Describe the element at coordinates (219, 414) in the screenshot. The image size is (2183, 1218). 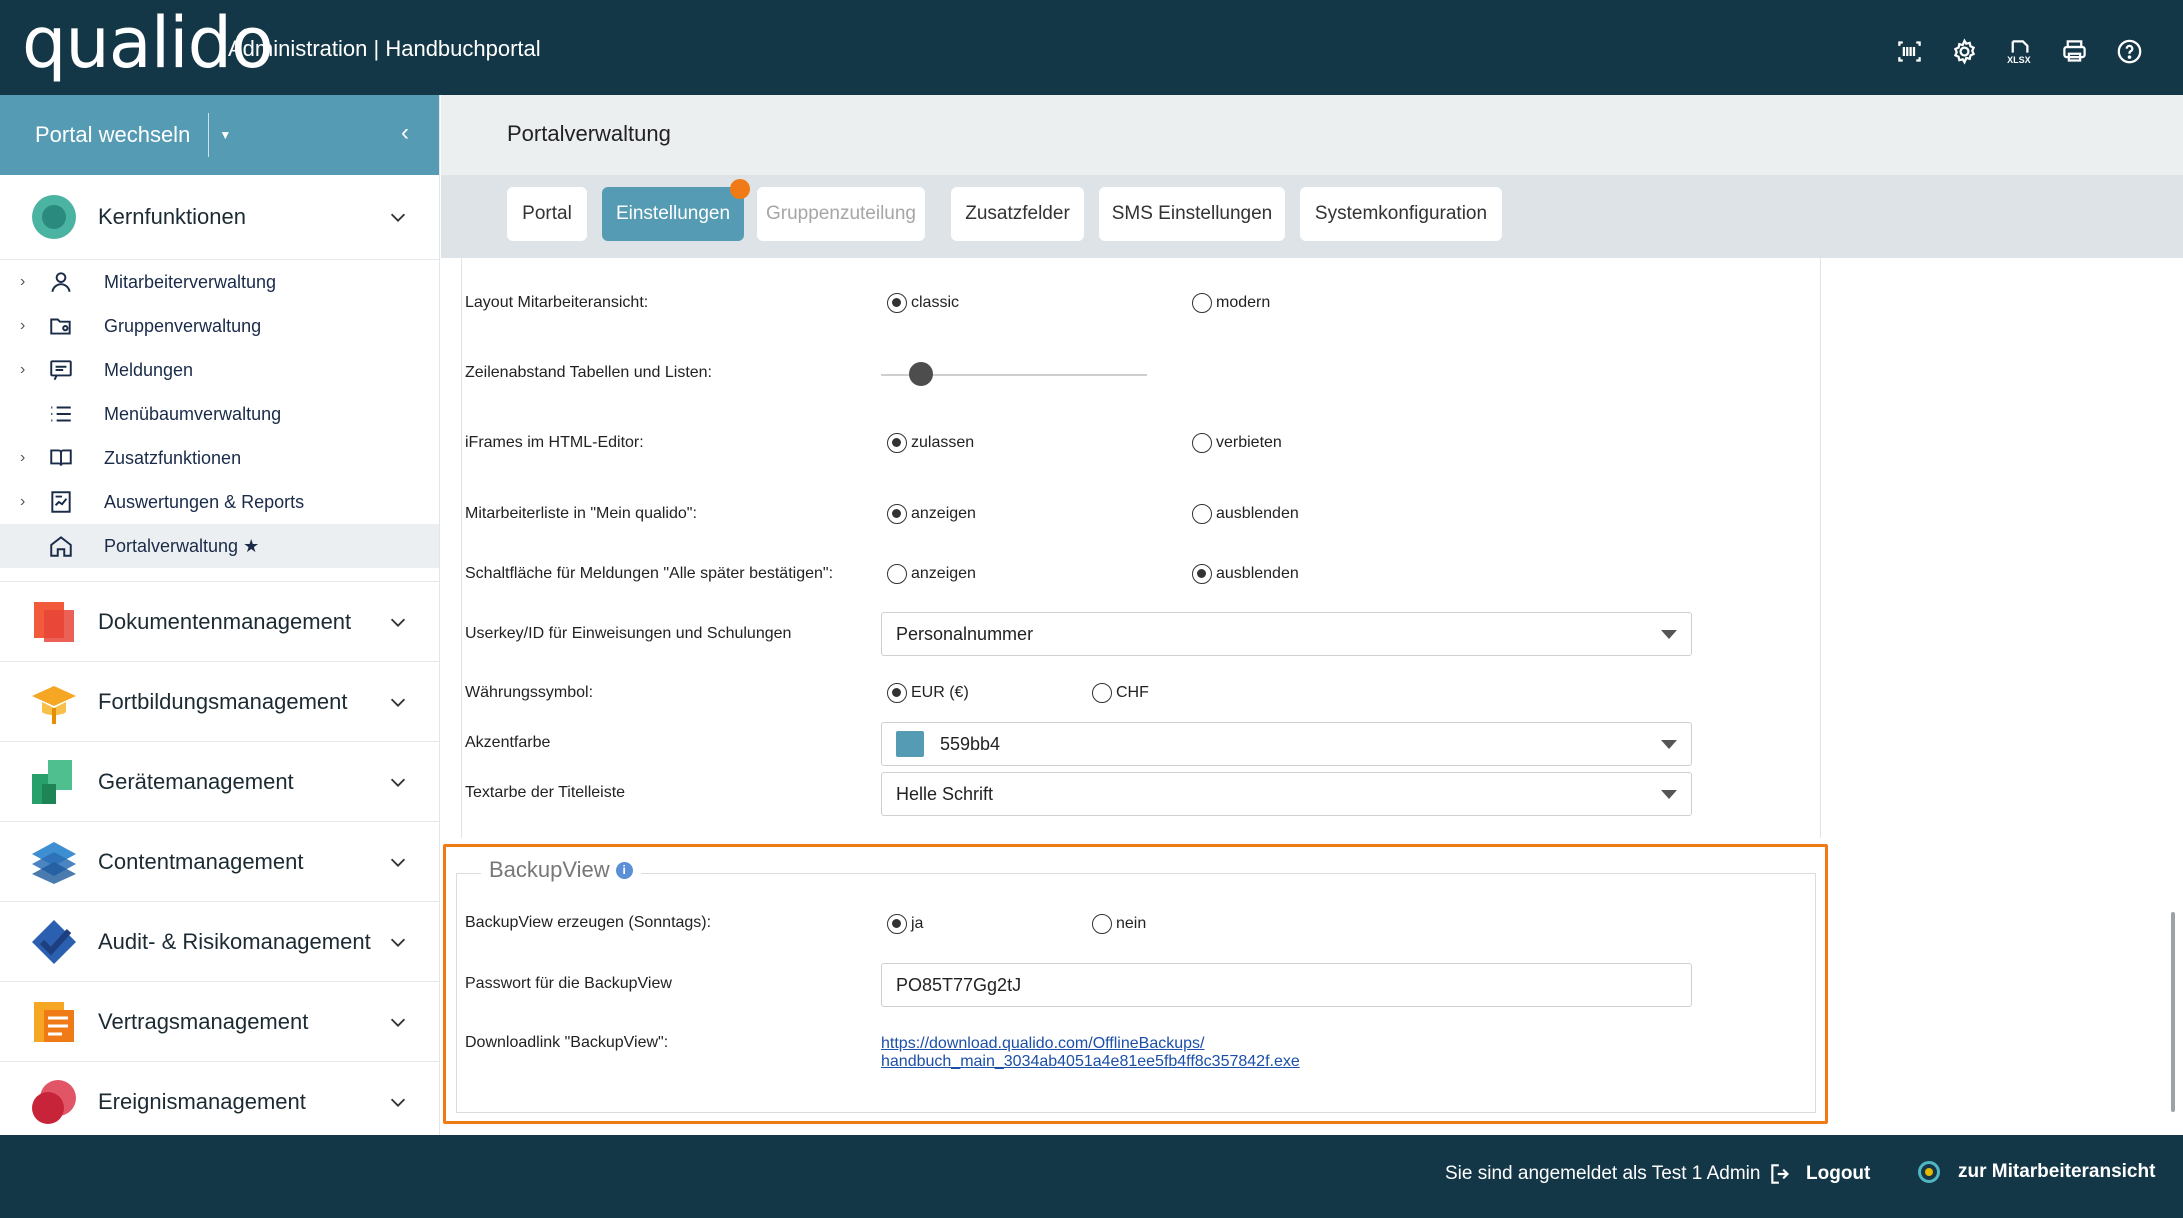
I see `sidebar-item-menuebaumverwaltung: Menübaumverwaltung` at that location.